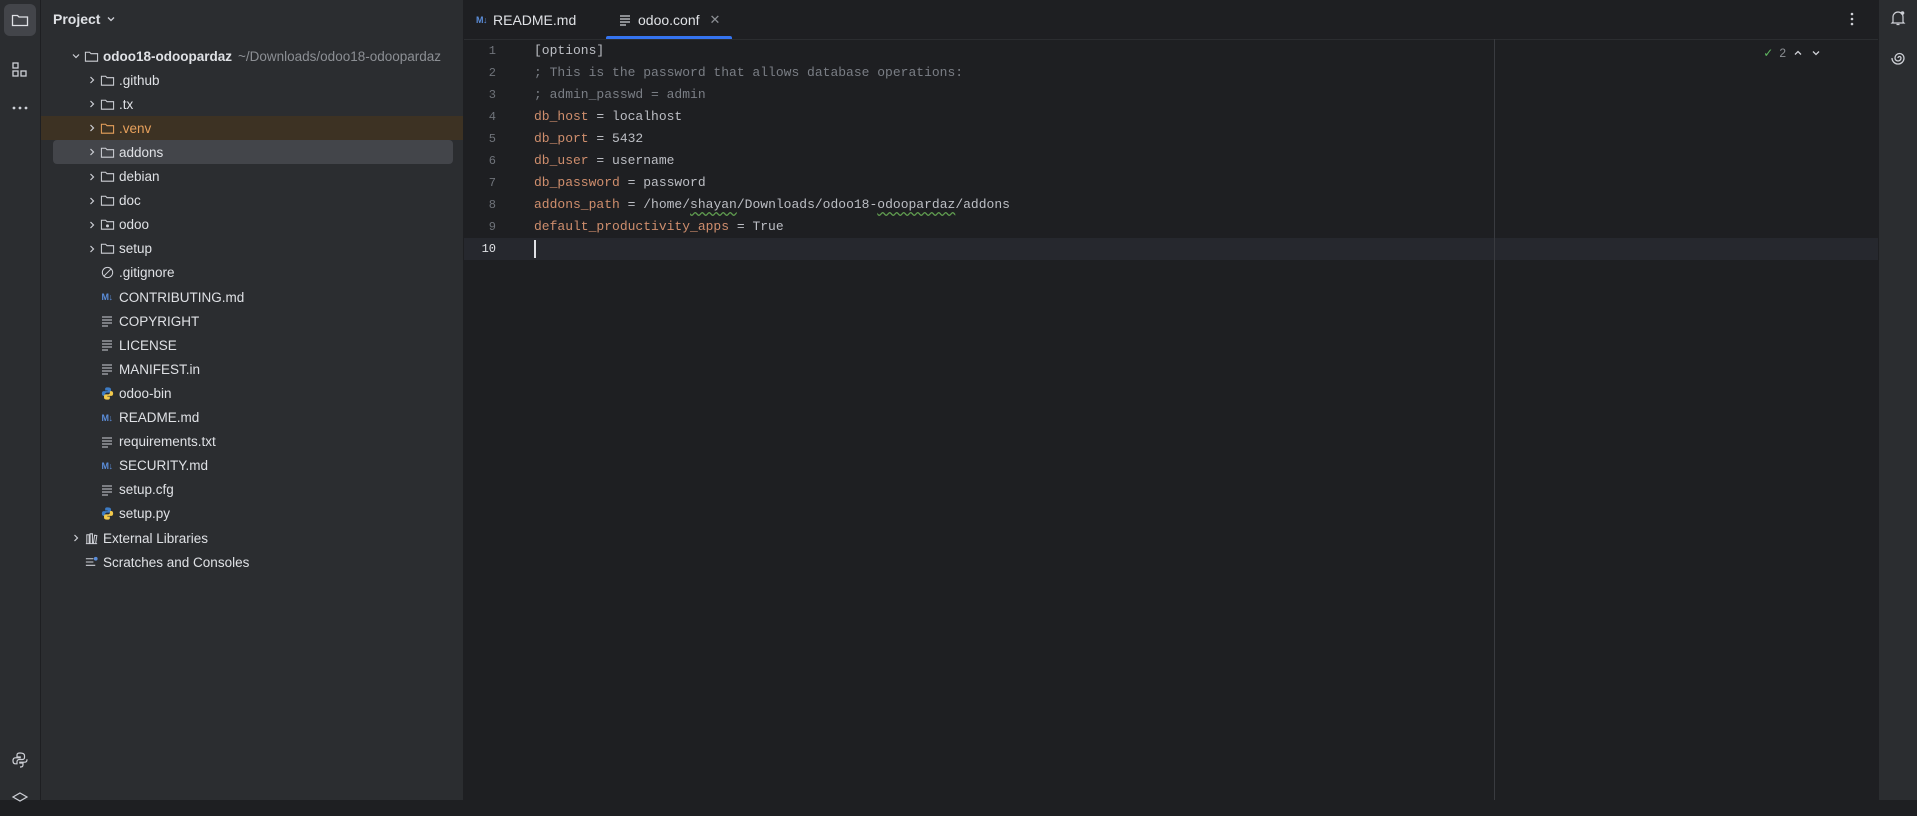 This screenshot has width=1917, height=816. I want to click on tree-item-odoo-bin: odoo-bin, so click(253, 393).